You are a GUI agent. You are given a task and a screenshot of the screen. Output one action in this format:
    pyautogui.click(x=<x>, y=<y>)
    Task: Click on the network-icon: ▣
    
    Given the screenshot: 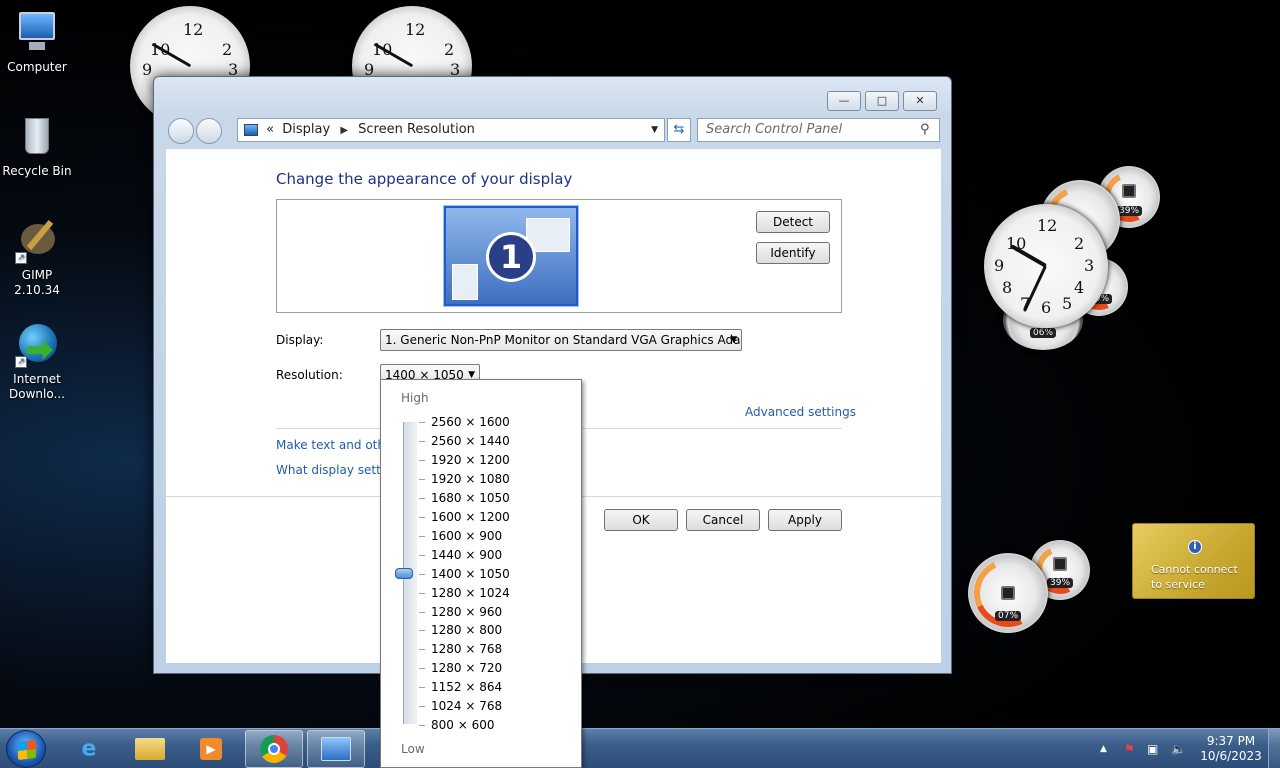 What is the action you would take?
    pyautogui.click(x=1152, y=748)
    